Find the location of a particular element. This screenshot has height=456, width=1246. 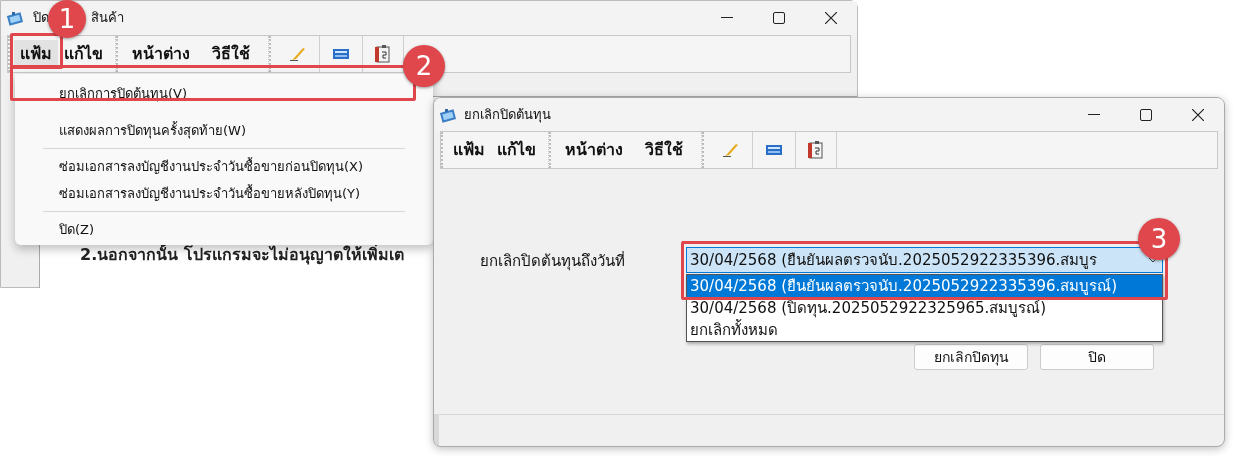

field-label: ยกเลิกปิดต้นทุนถึงวันที่ is located at coordinates (552, 261).